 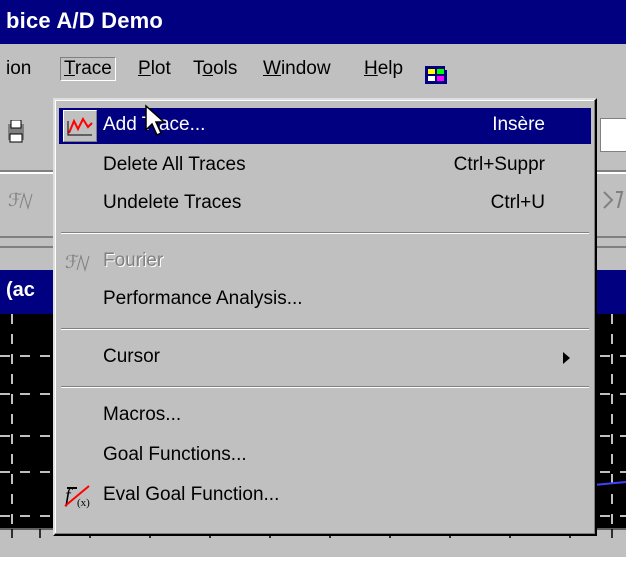 I want to click on context-help-icon, so click(x=440, y=73).